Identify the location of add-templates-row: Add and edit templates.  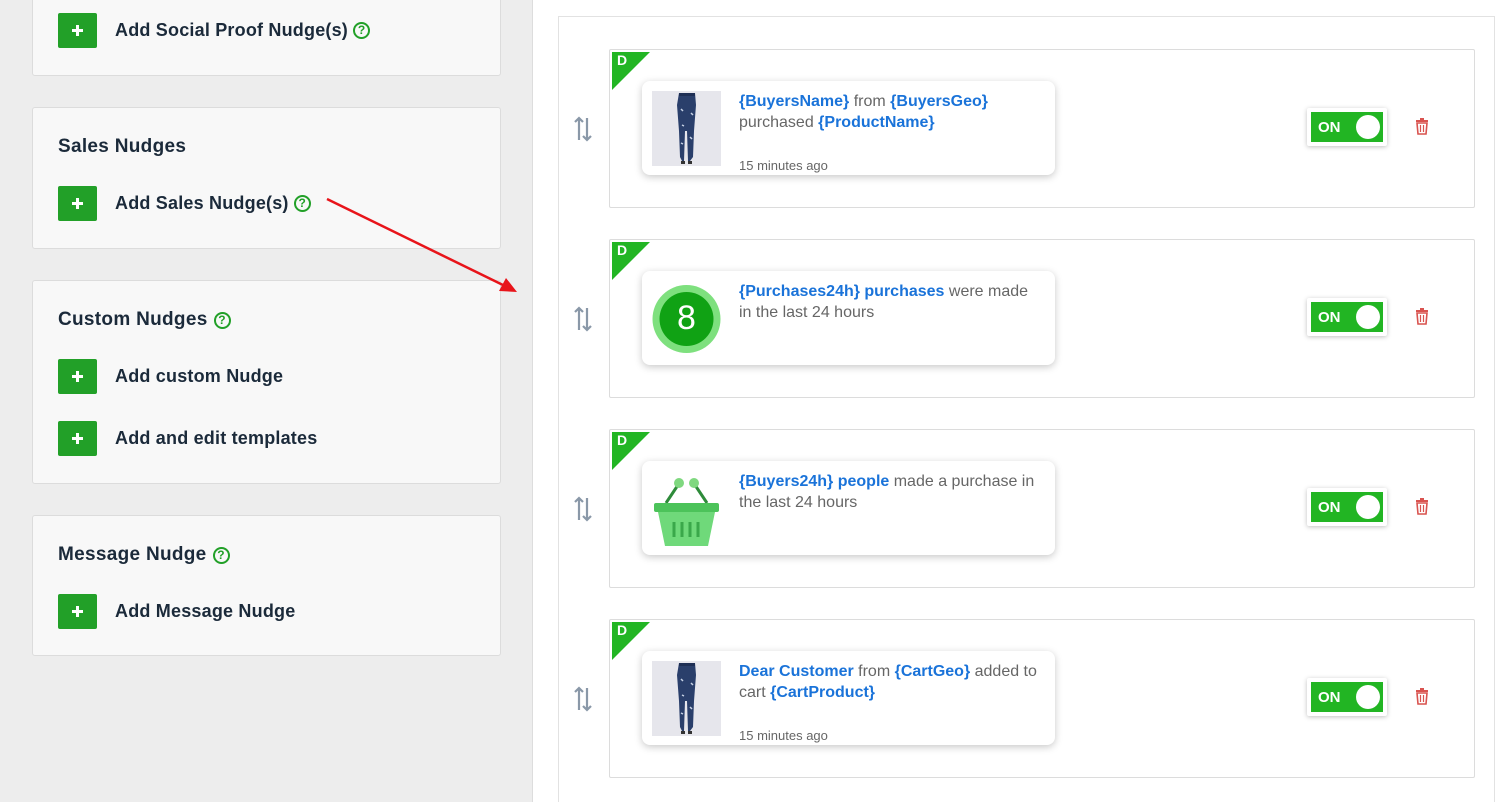
(187, 438).